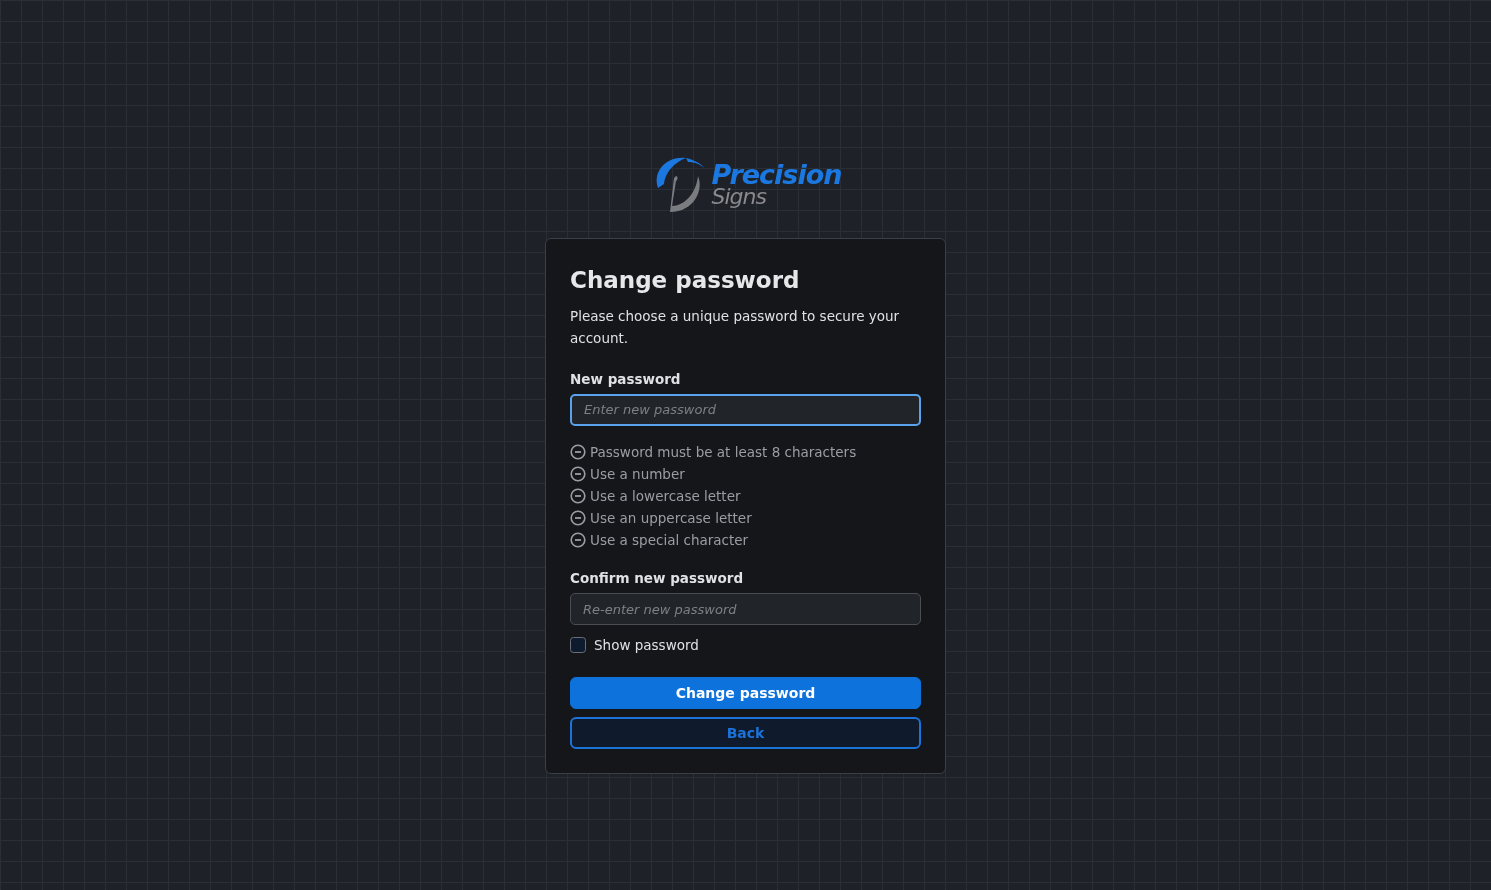 The height and width of the screenshot is (890, 1491). What do you see at coordinates (745, 409) in the screenshot?
I see `new-password-field: Enter new password` at bounding box center [745, 409].